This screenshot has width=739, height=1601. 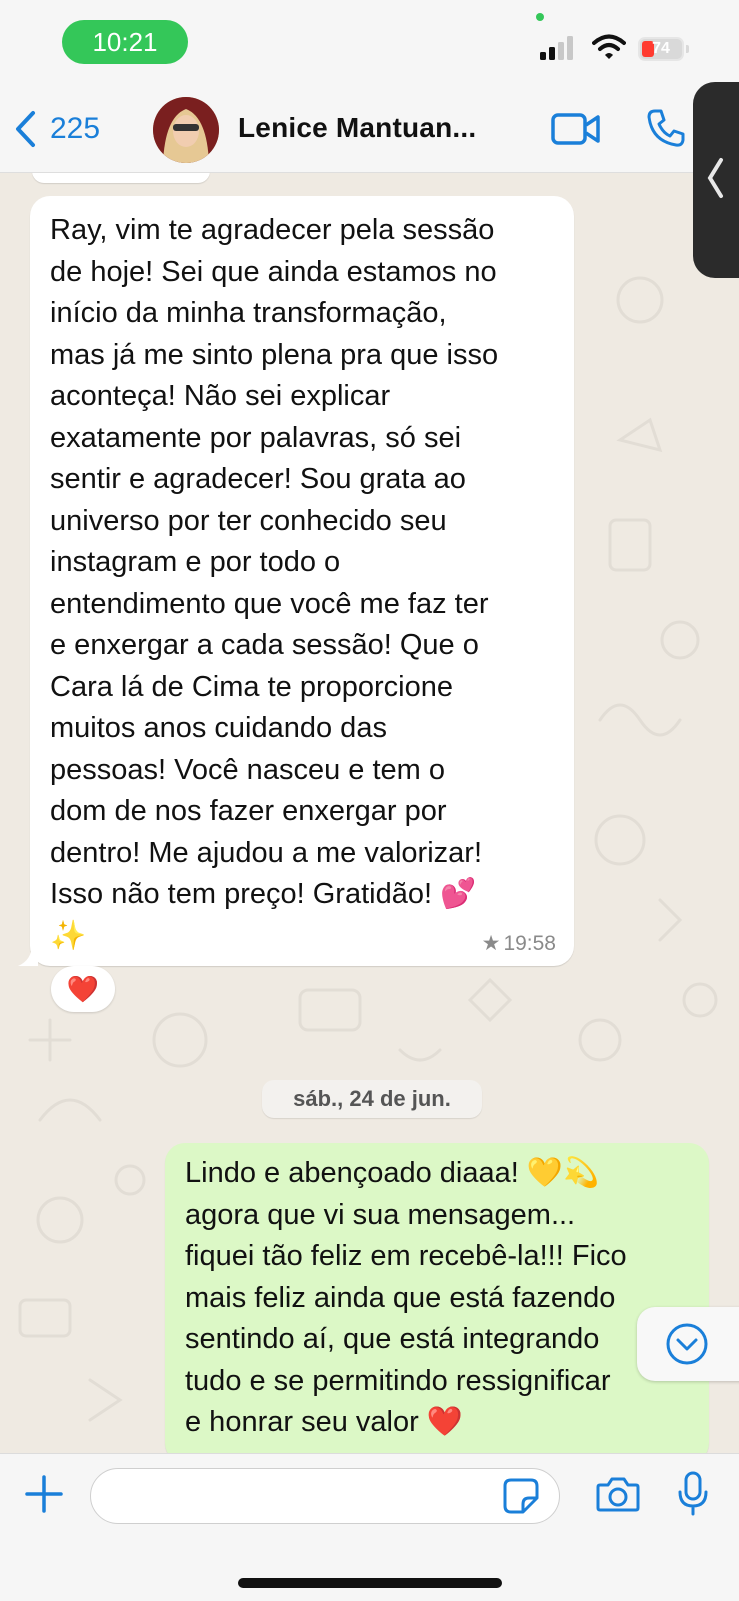 I want to click on unread-count: 225, so click(x=75, y=128).